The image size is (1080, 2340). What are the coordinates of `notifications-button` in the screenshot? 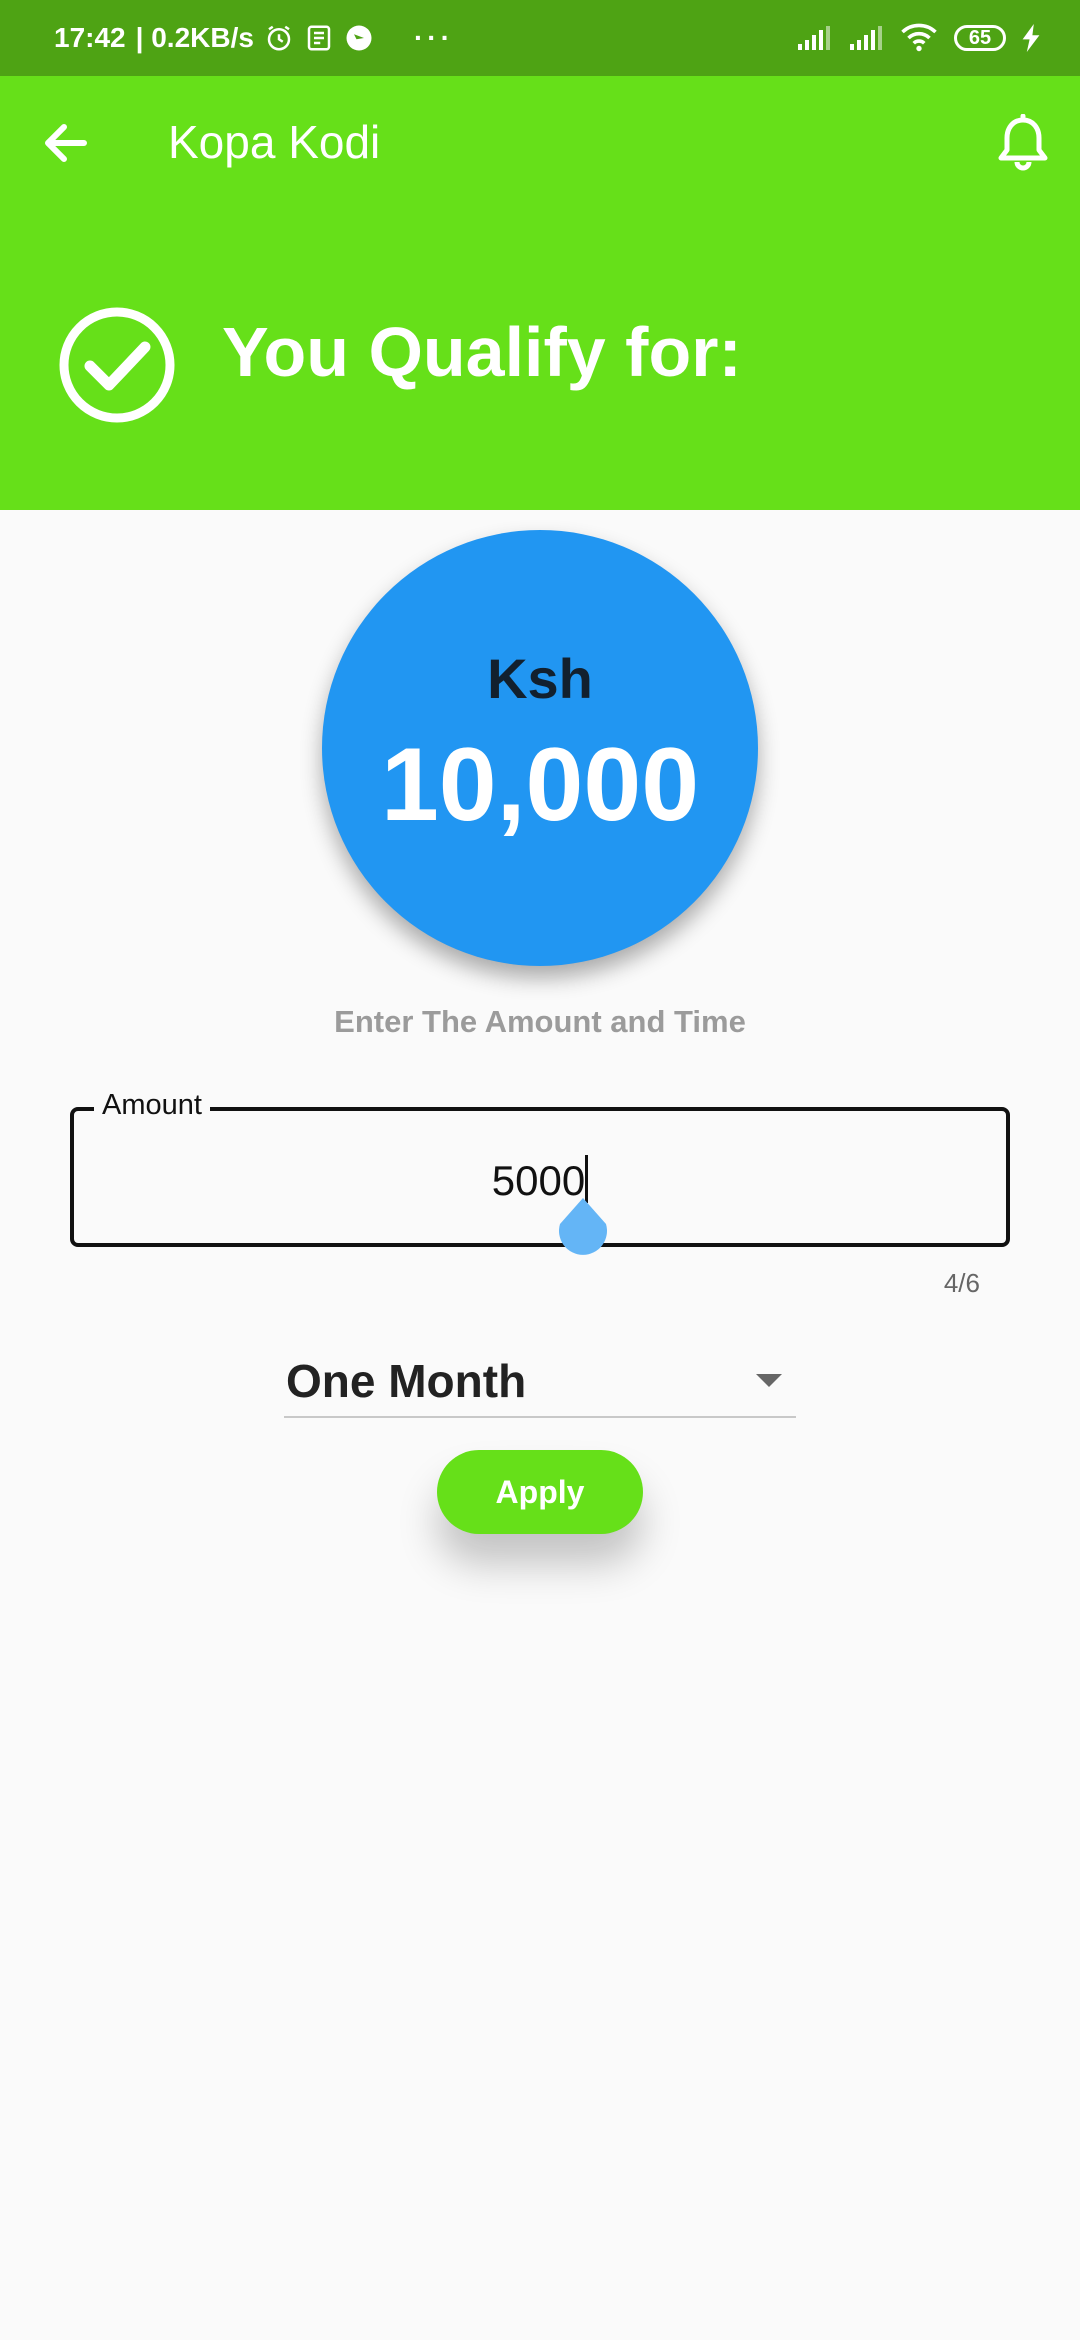 It's located at (1023, 143).